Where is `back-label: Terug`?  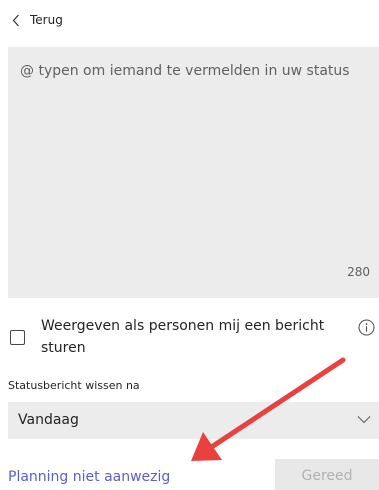
back-label: Terug is located at coordinates (46, 20).